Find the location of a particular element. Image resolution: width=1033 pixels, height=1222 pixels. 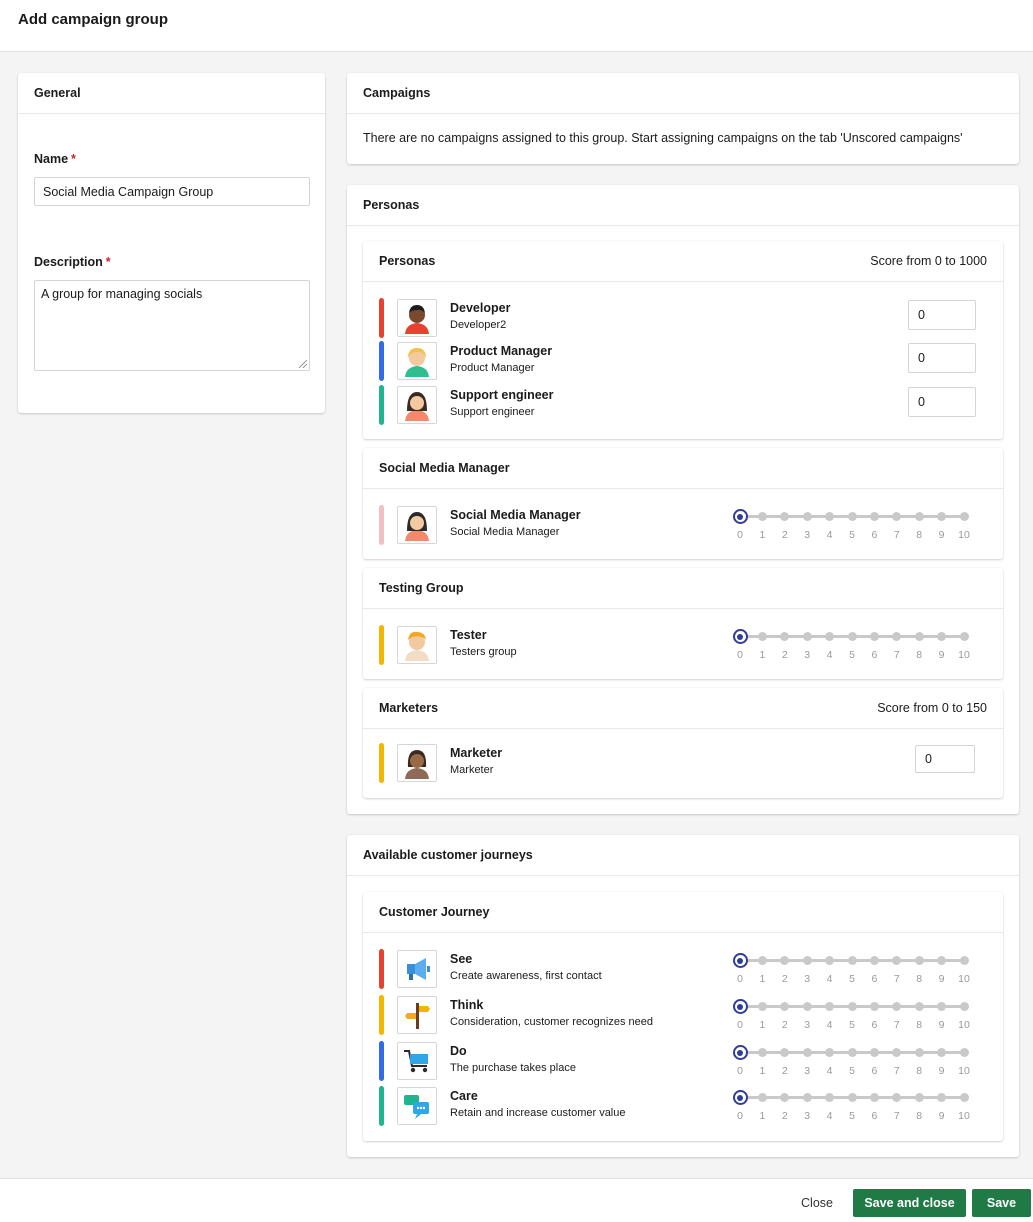

close-button: Close is located at coordinates (817, 1203).